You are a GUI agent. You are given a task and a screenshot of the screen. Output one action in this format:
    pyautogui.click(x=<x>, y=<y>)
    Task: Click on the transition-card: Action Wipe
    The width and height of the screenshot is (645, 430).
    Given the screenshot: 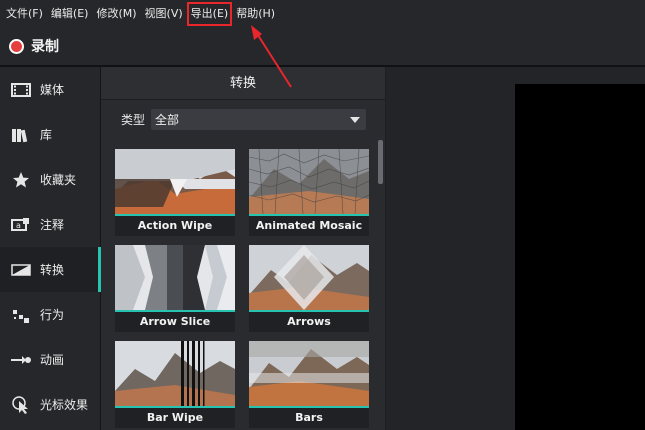 What is the action you would take?
    pyautogui.click(x=175, y=192)
    